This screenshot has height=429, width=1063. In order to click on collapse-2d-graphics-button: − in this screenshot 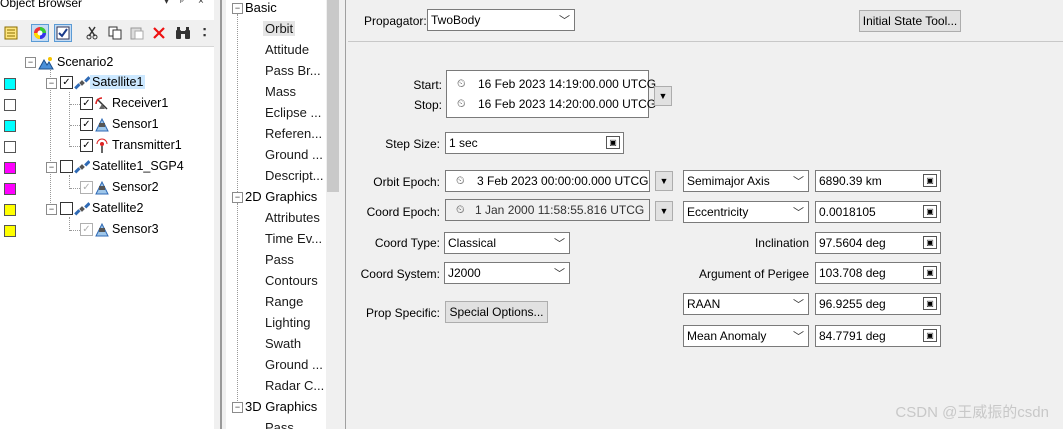, I will do `click(237, 197)`.